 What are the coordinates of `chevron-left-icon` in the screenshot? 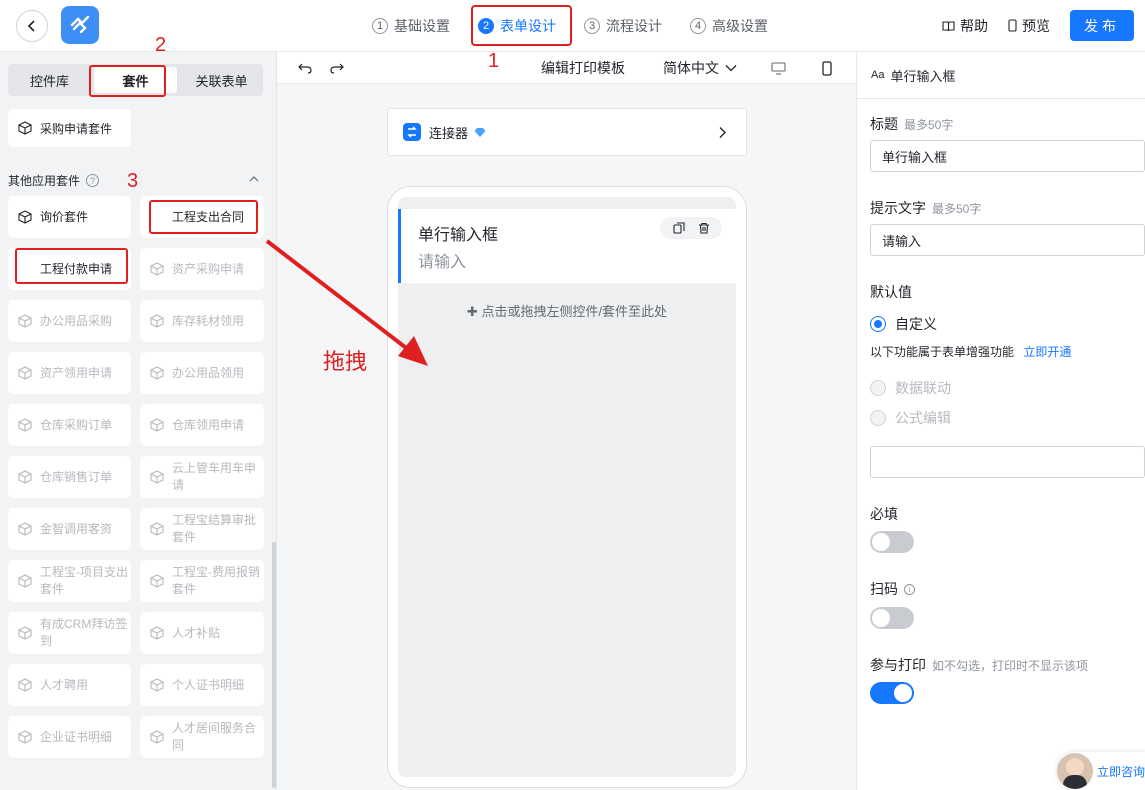 It's located at (31, 26).